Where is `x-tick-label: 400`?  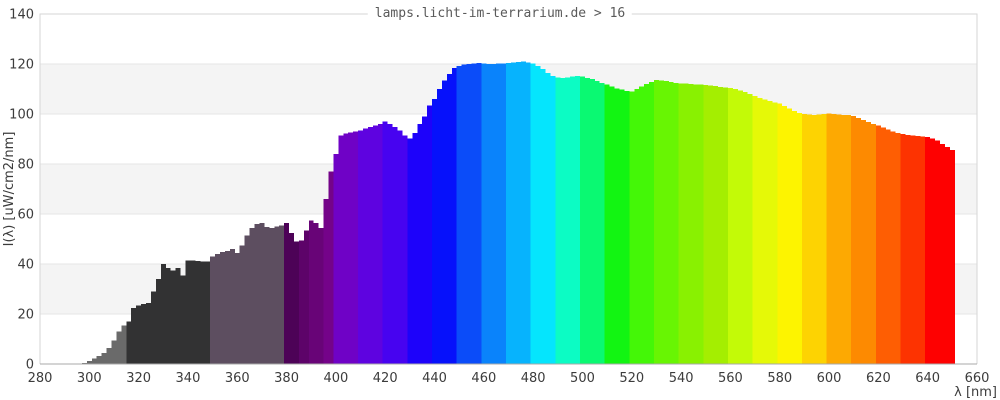 x-tick-label: 400 is located at coordinates (335, 378).